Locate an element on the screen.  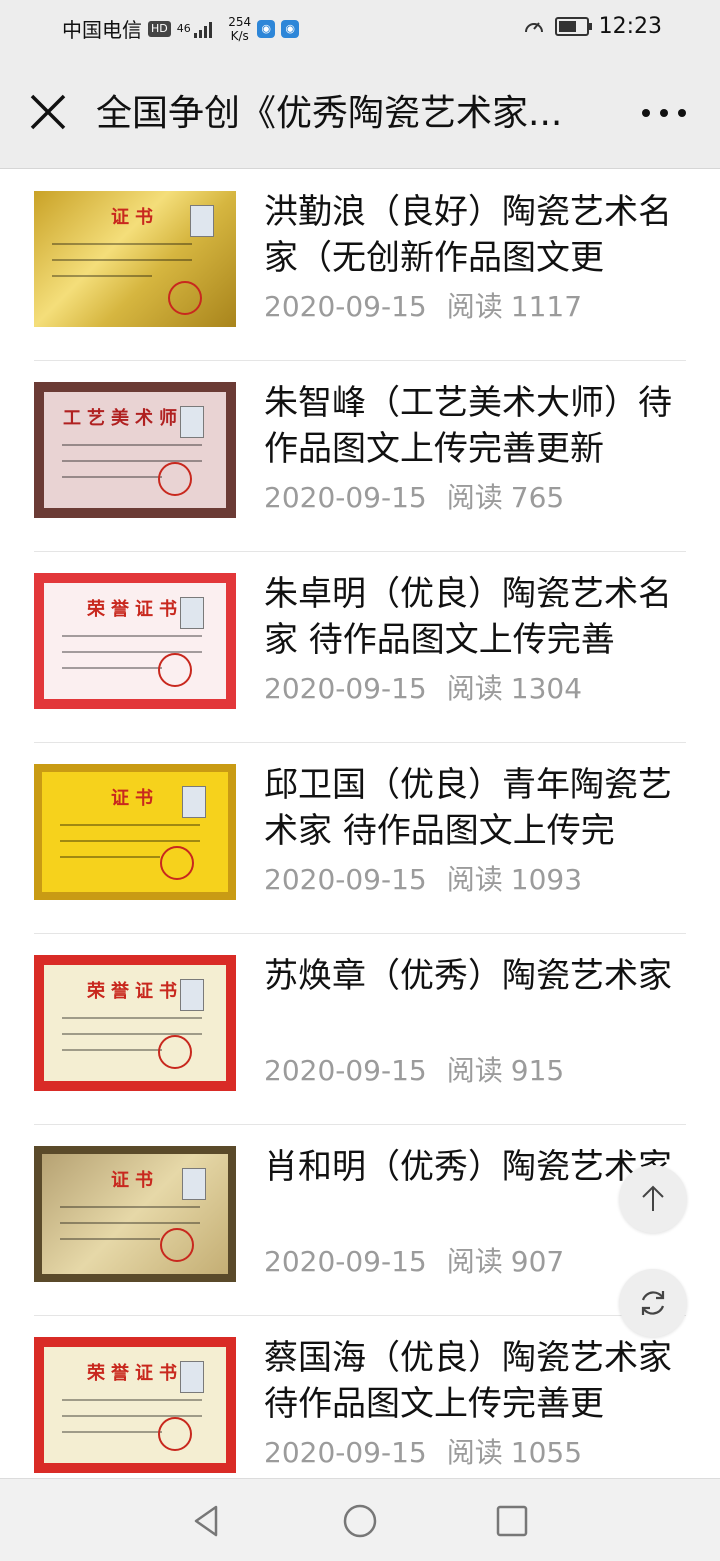
circle-home-icon is located at coordinates (360, 1521).